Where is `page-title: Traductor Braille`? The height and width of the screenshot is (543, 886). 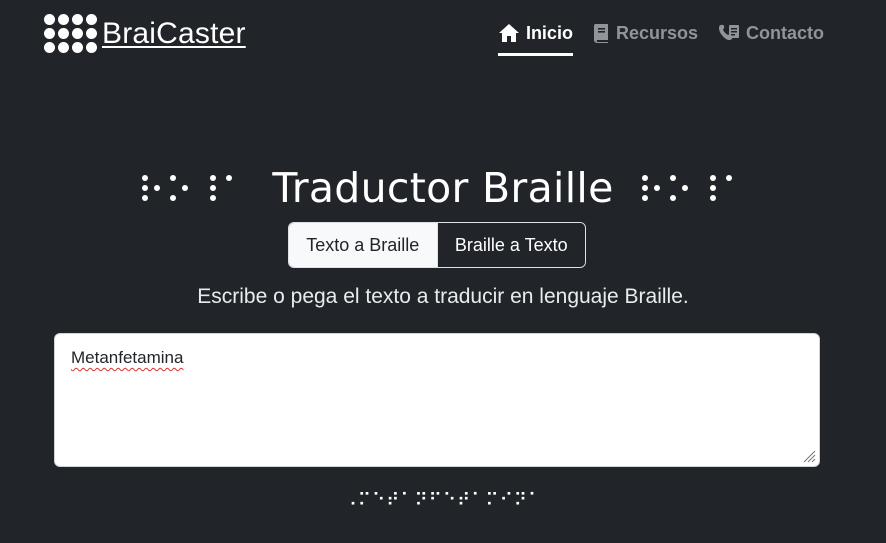
page-title: Traductor Braille is located at coordinates (443, 188).